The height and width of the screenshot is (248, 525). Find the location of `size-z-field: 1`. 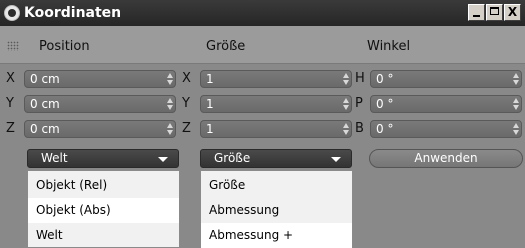

size-z-field: 1 is located at coordinates (276, 129).